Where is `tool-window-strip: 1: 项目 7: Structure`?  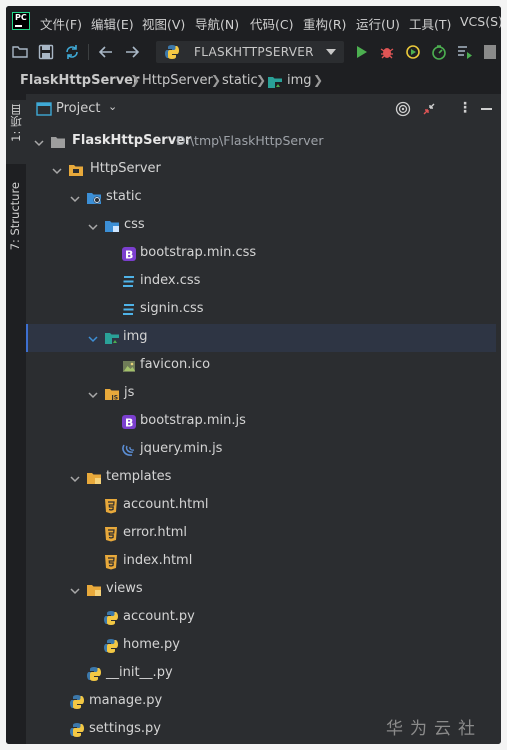 tool-window-strip: 1: 项目 7: Structure is located at coordinates (16, 419).